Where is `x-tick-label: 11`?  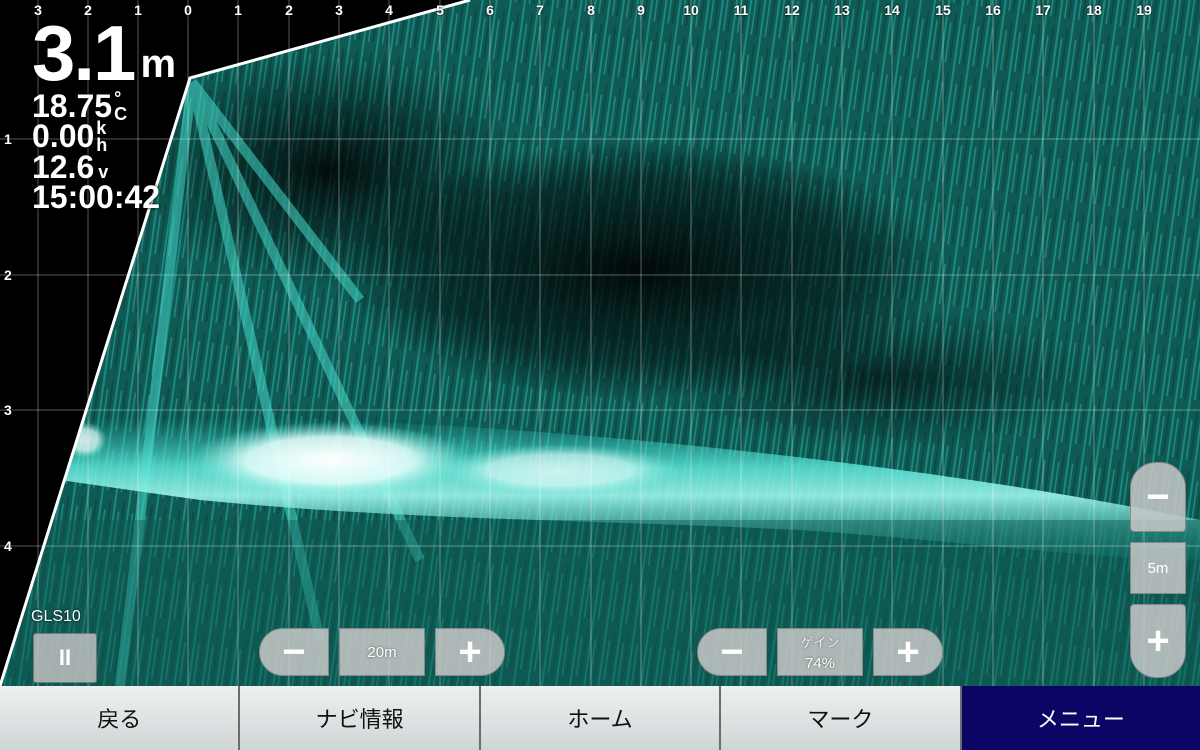
x-tick-label: 11 is located at coordinates (741, 10).